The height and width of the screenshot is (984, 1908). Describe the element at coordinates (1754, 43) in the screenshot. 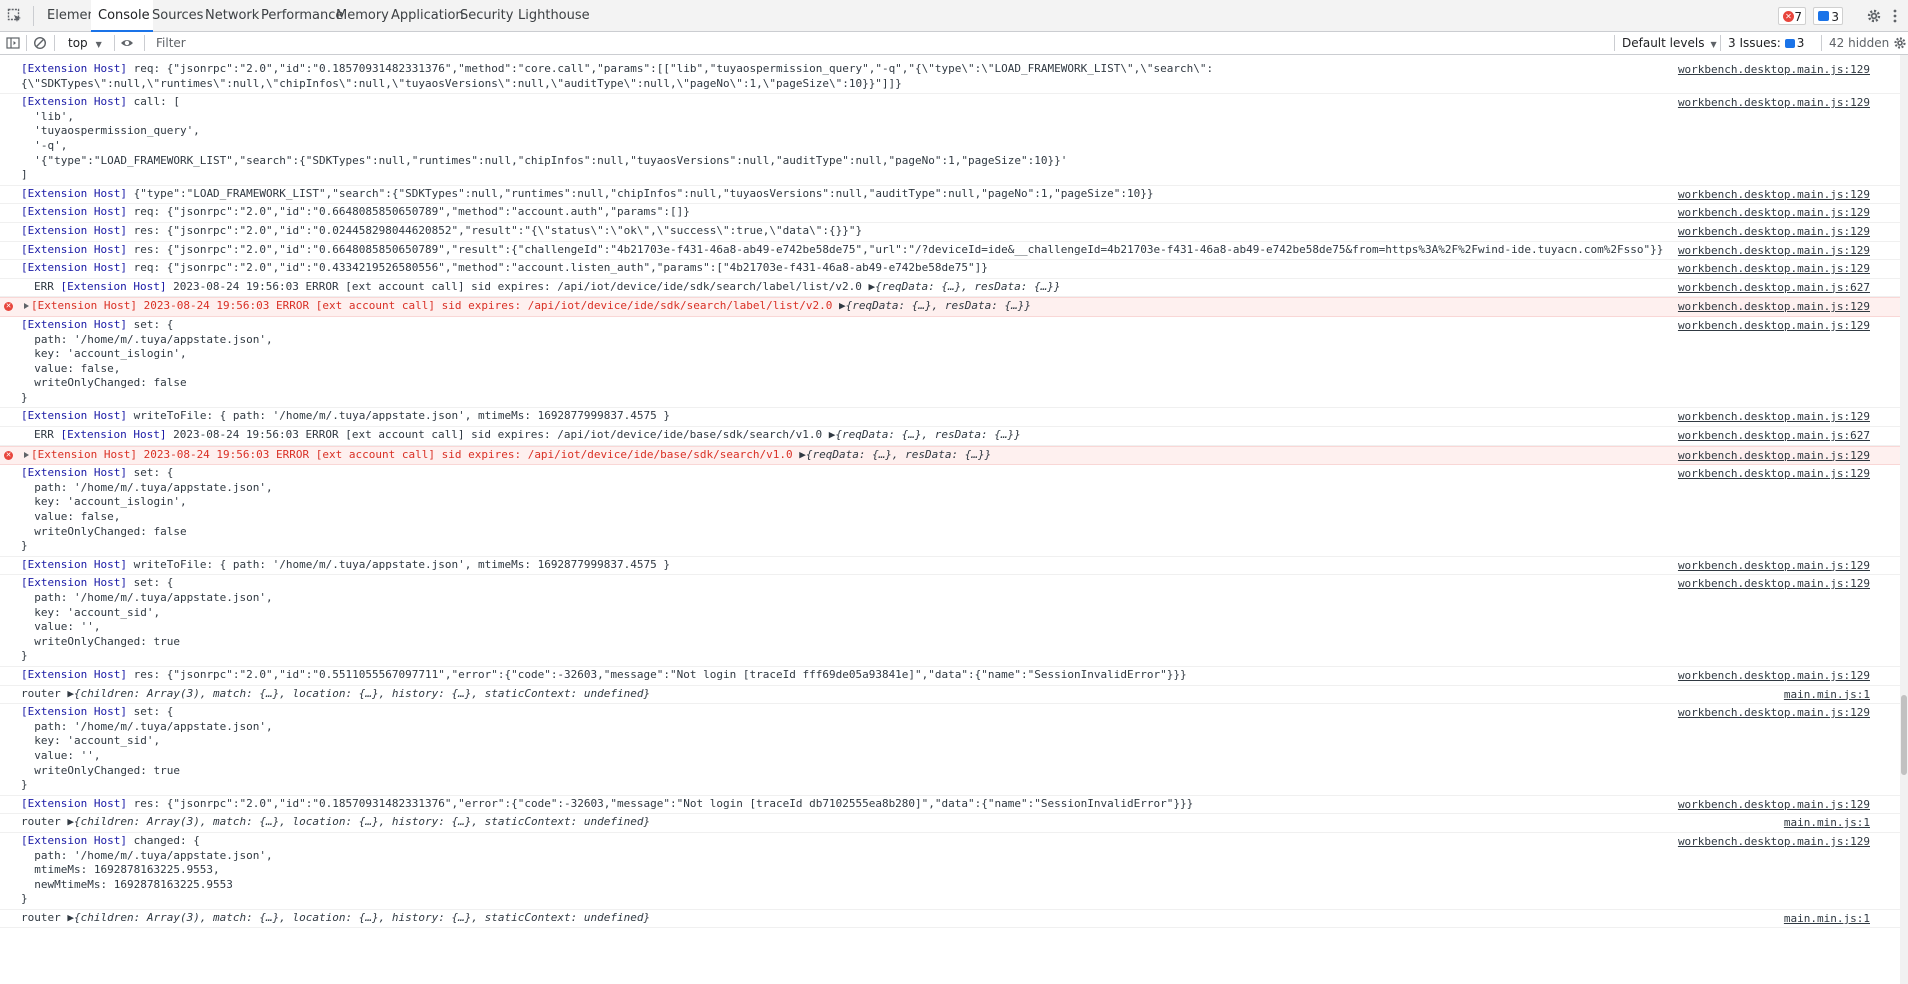

I see `issues-label: 3 Issues:` at that location.